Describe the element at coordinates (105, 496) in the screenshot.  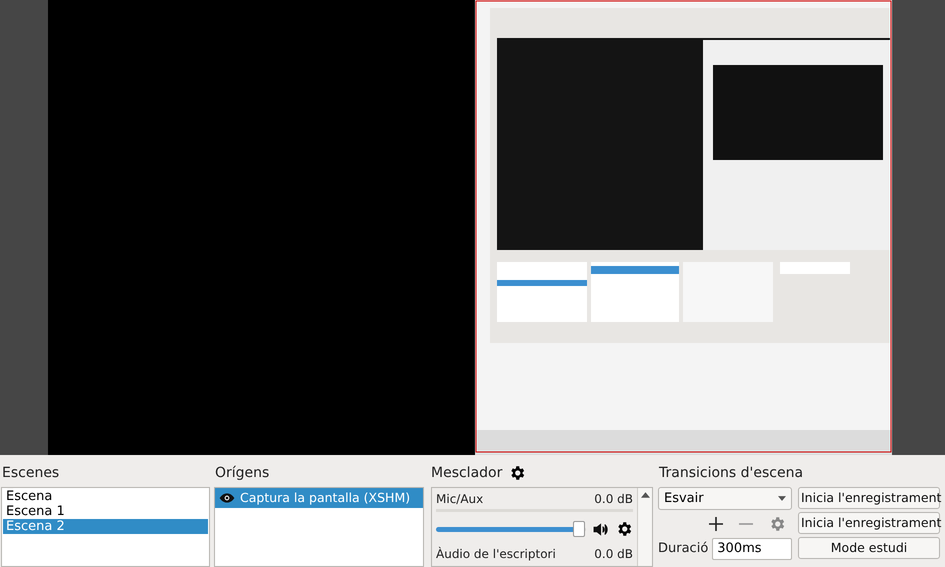
I see `scene-item: Escena` at that location.